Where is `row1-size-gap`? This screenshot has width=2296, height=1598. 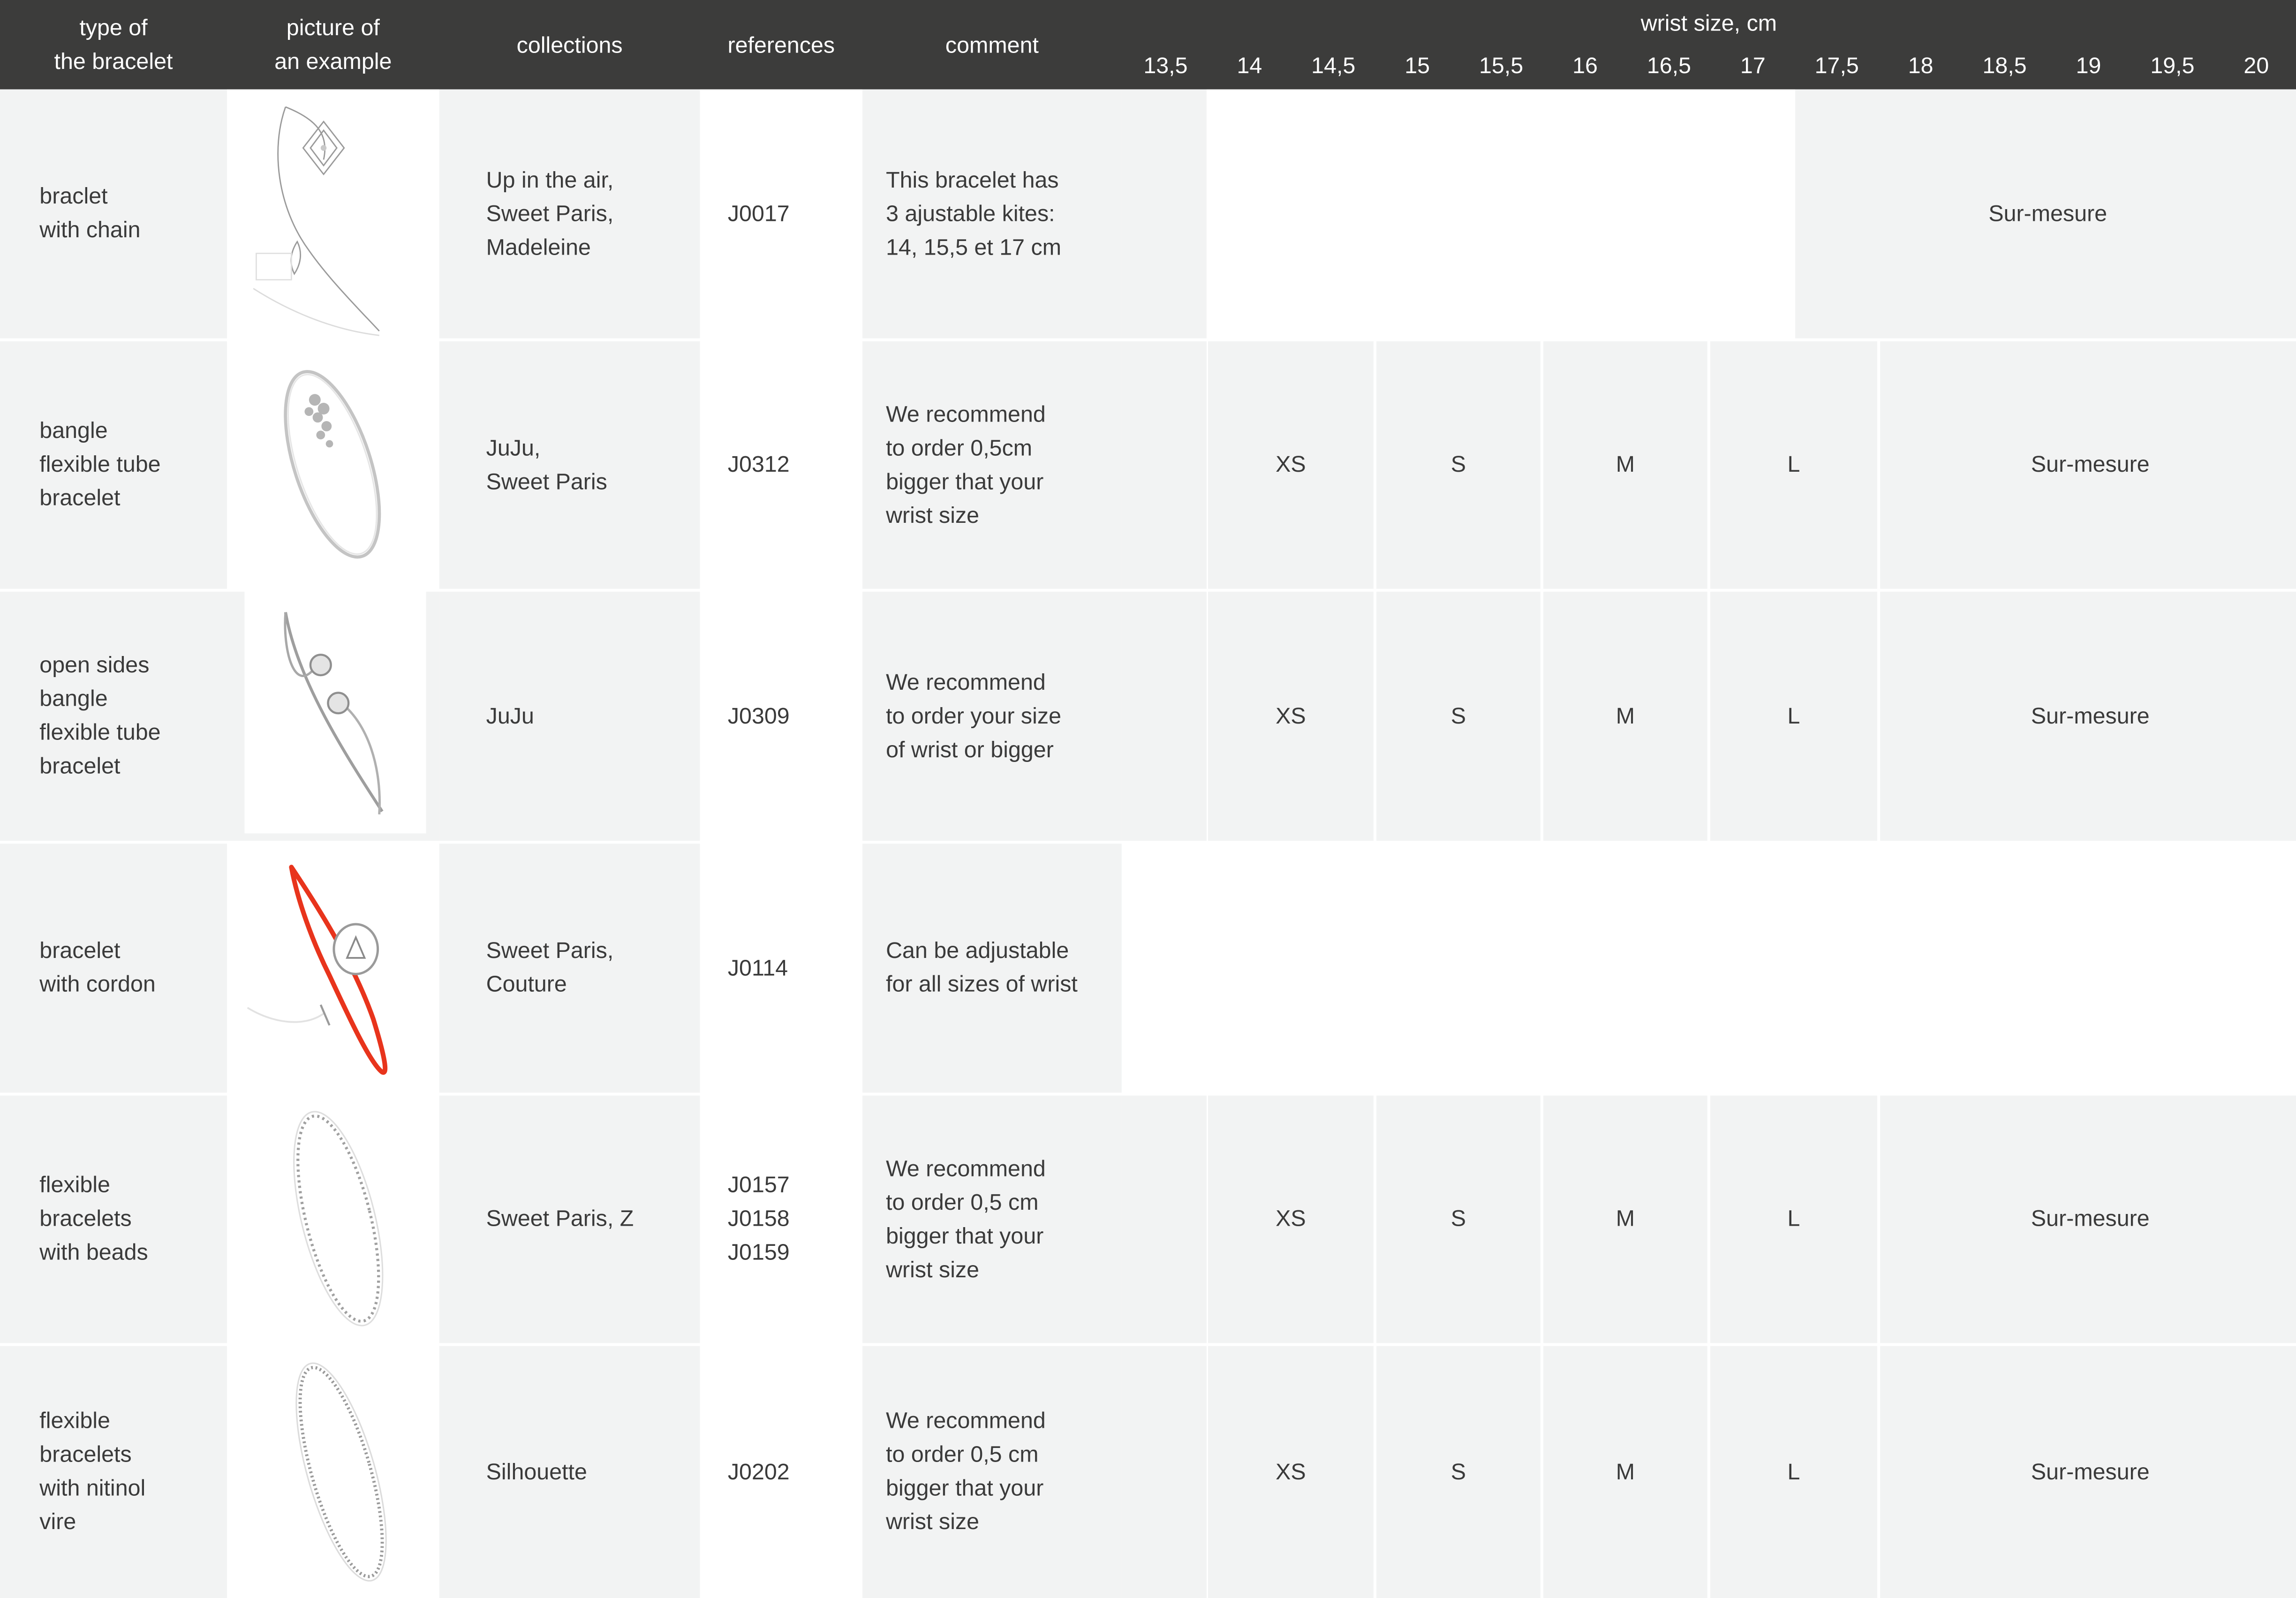 row1-size-gap is located at coordinates (1164, 214).